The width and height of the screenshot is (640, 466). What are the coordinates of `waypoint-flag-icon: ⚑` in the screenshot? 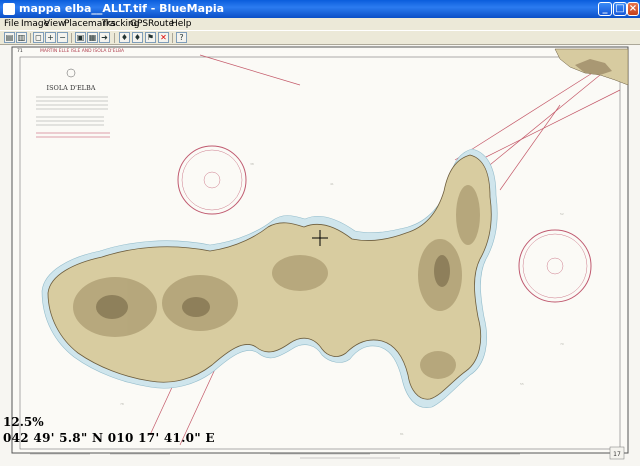 It's located at (150, 37).